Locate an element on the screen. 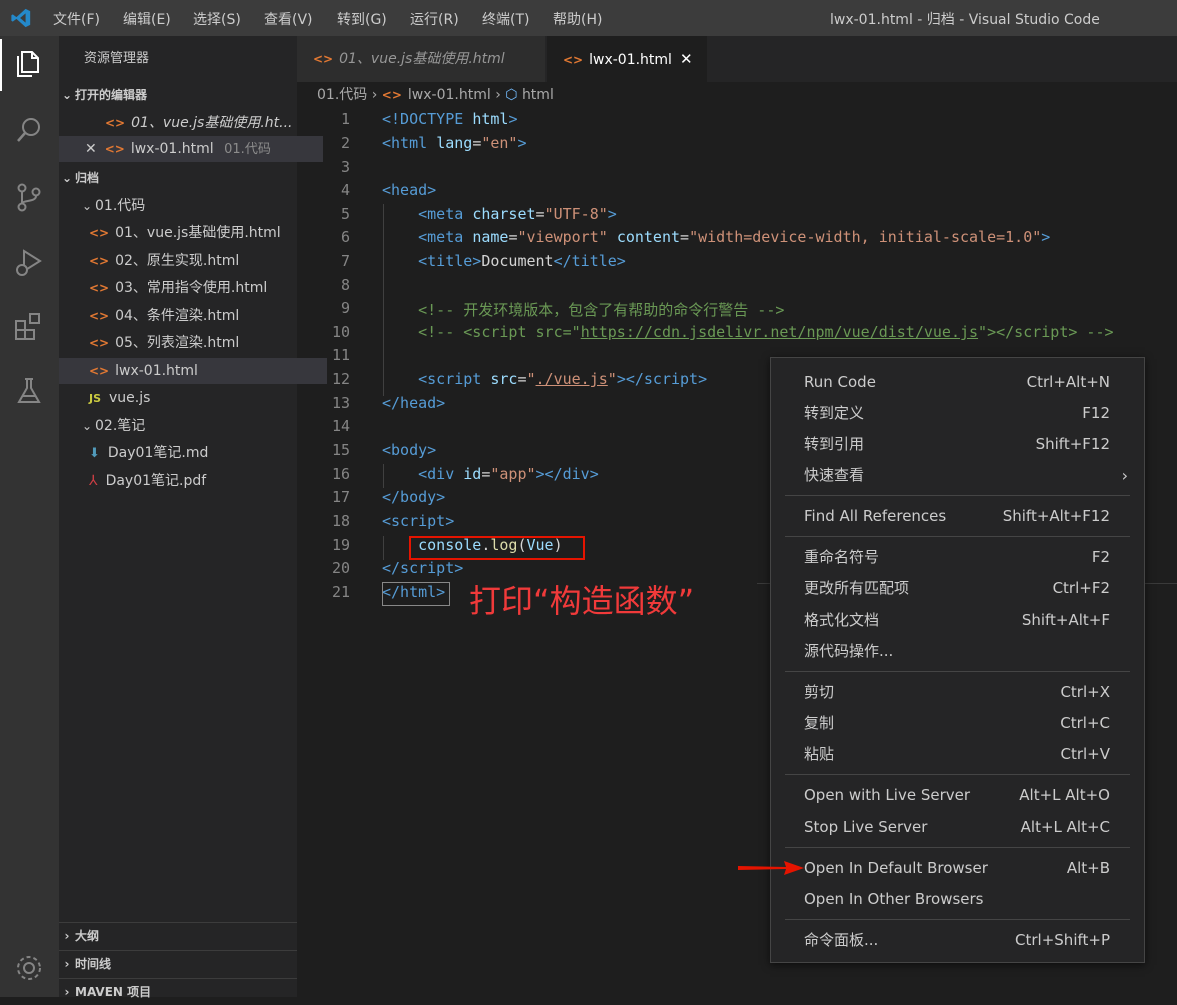 The width and height of the screenshot is (1177, 1005). menu-terminal: 终端(T) is located at coordinates (505, 19).